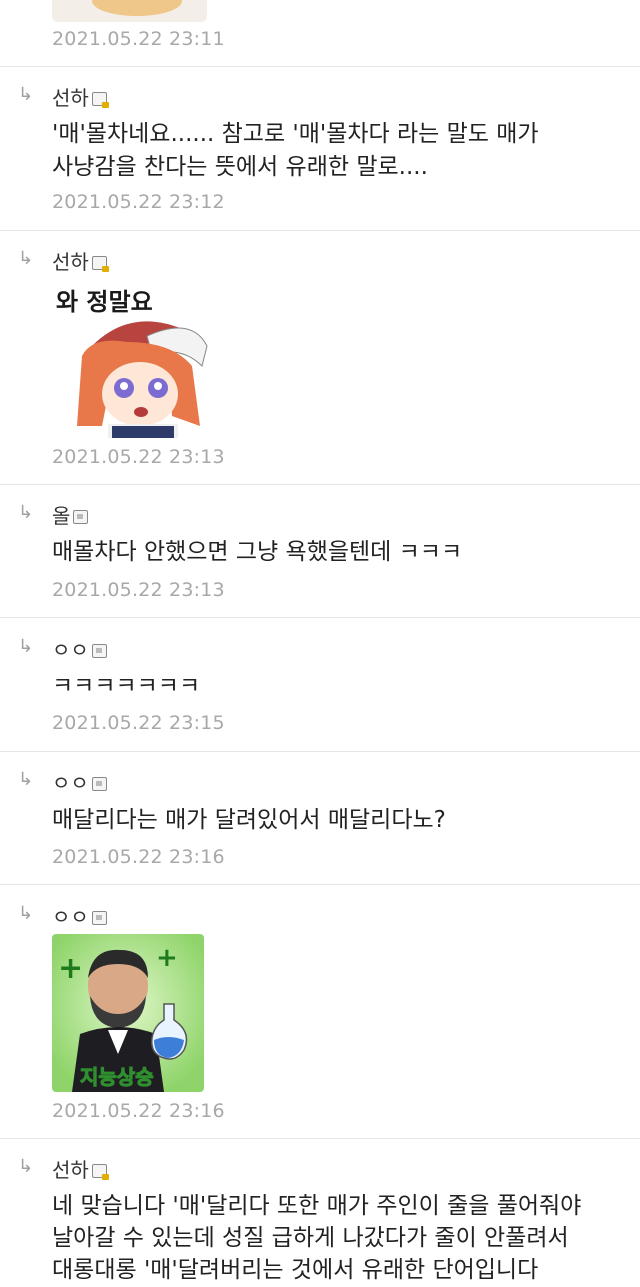  I want to click on comment-timestamp: 2021.05.22 23:12, so click(138, 202).